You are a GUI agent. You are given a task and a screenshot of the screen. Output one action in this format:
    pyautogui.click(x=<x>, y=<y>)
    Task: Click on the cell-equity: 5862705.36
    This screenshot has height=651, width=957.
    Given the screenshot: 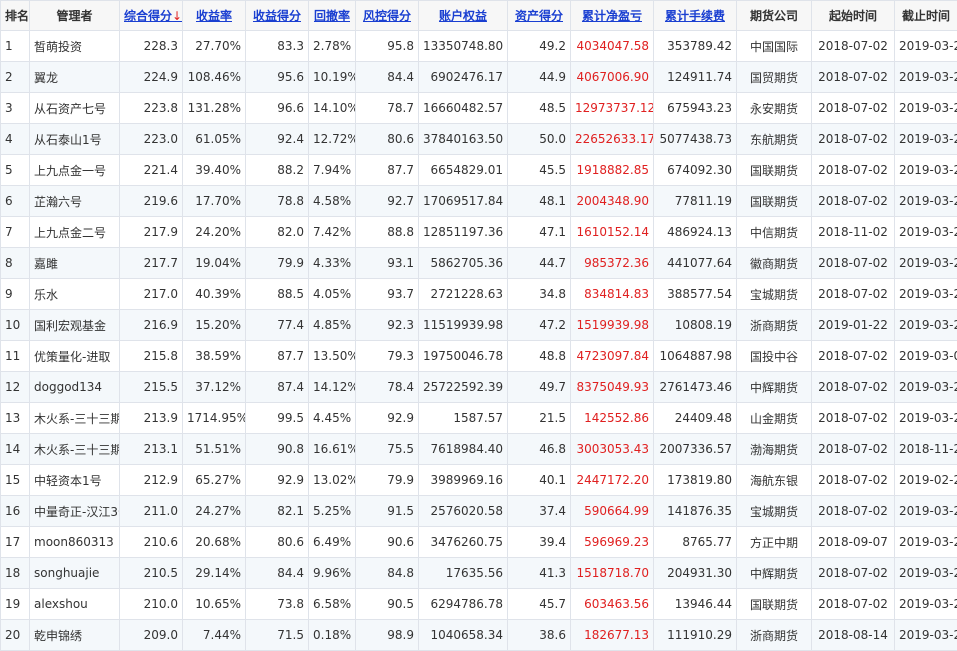 What is the action you would take?
    pyautogui.click(x=463, y=263)
    